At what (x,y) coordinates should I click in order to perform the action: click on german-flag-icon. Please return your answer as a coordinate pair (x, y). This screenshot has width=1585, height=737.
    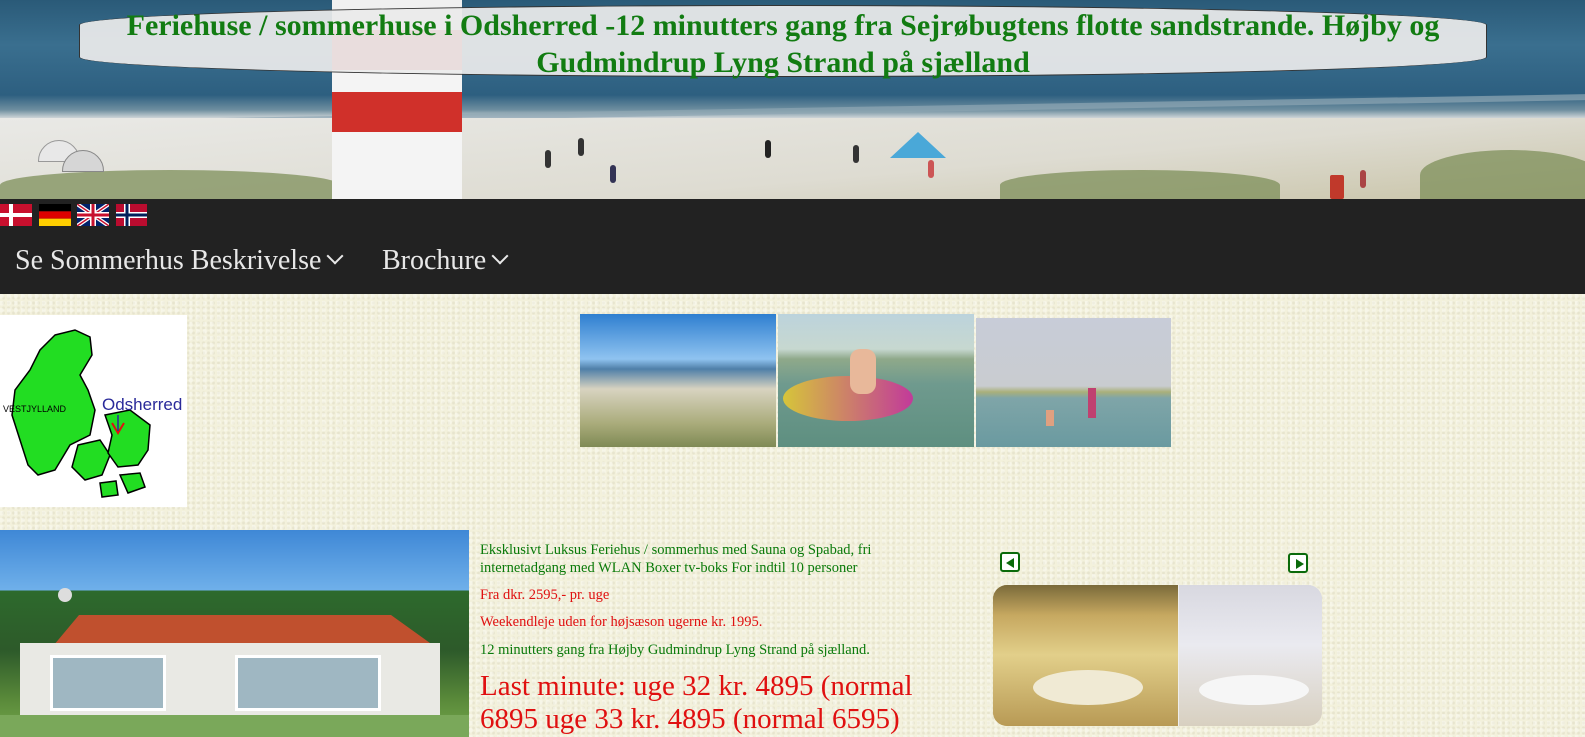
    Looking at the image, I should click on (55, 215).